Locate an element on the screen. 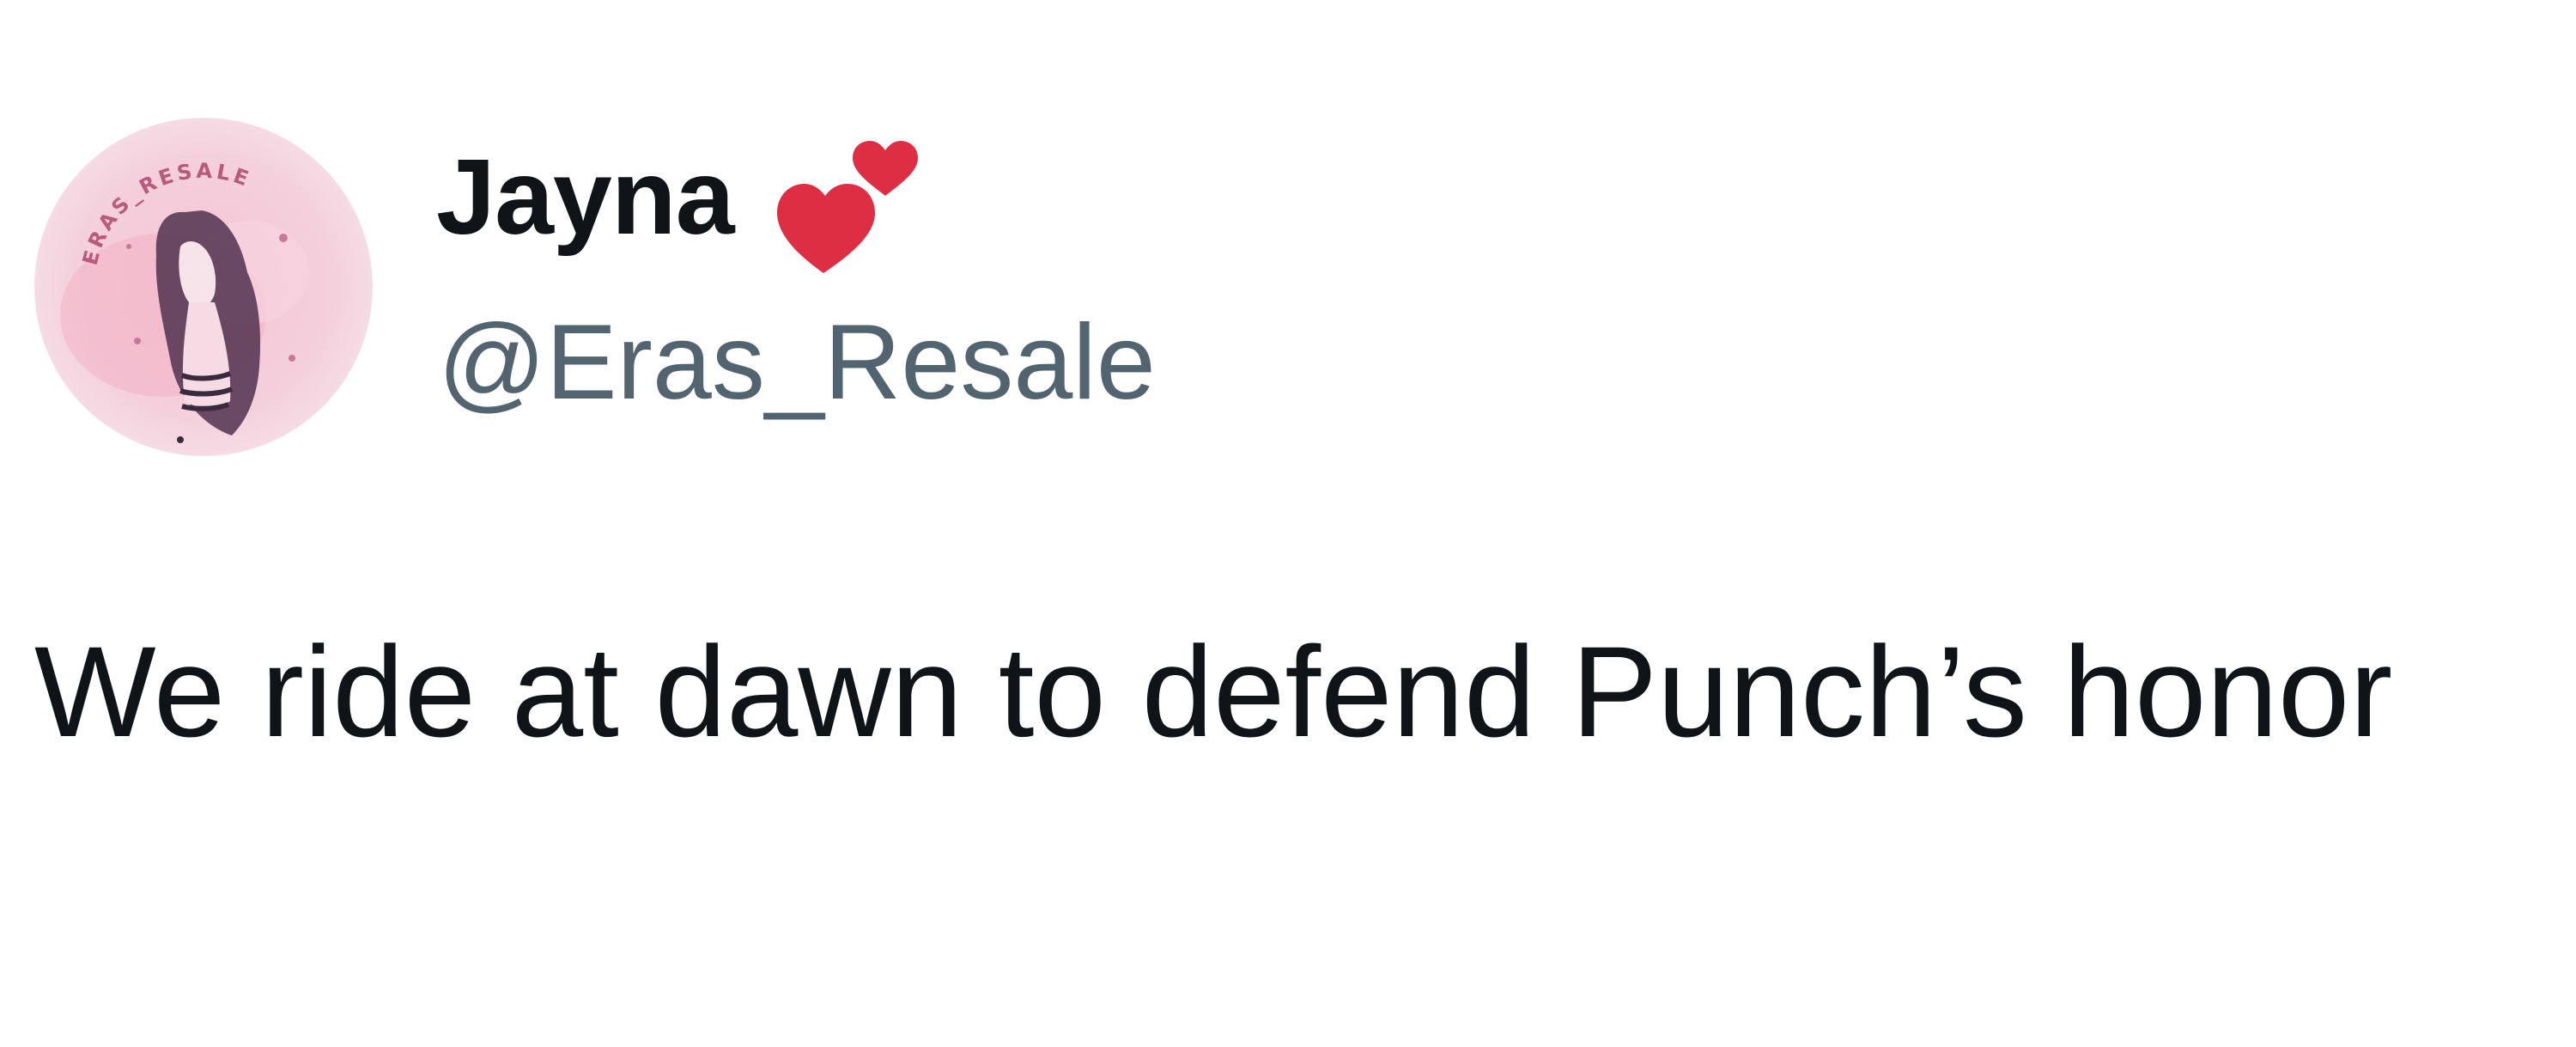 The width and height of the screenshot is (2576, 1047). avatar-image: ERAS_RESALE is located at coordinates (203, 287).